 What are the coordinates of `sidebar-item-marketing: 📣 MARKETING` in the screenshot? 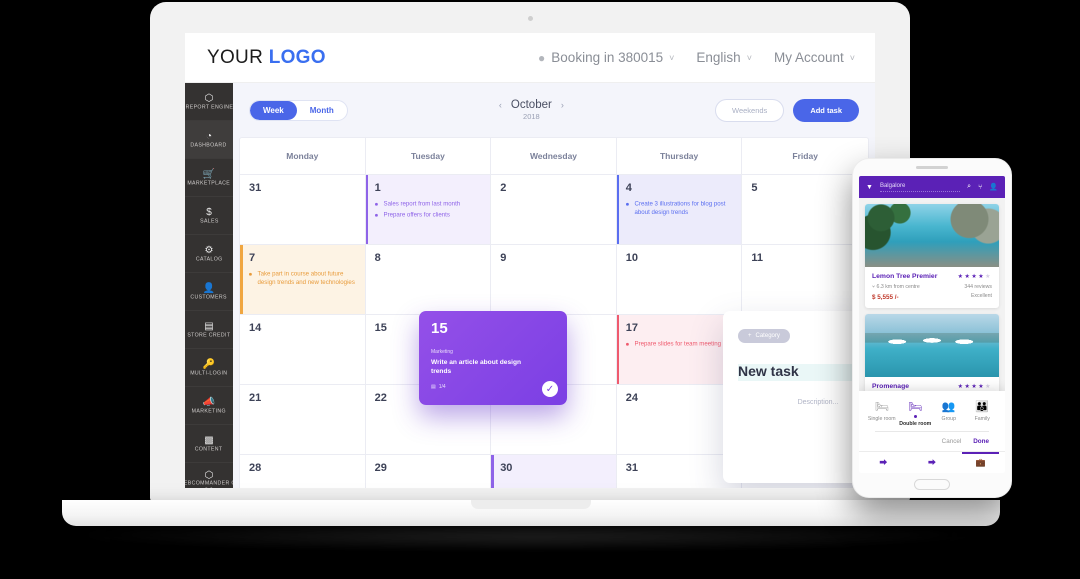 It's located at (209, 406).